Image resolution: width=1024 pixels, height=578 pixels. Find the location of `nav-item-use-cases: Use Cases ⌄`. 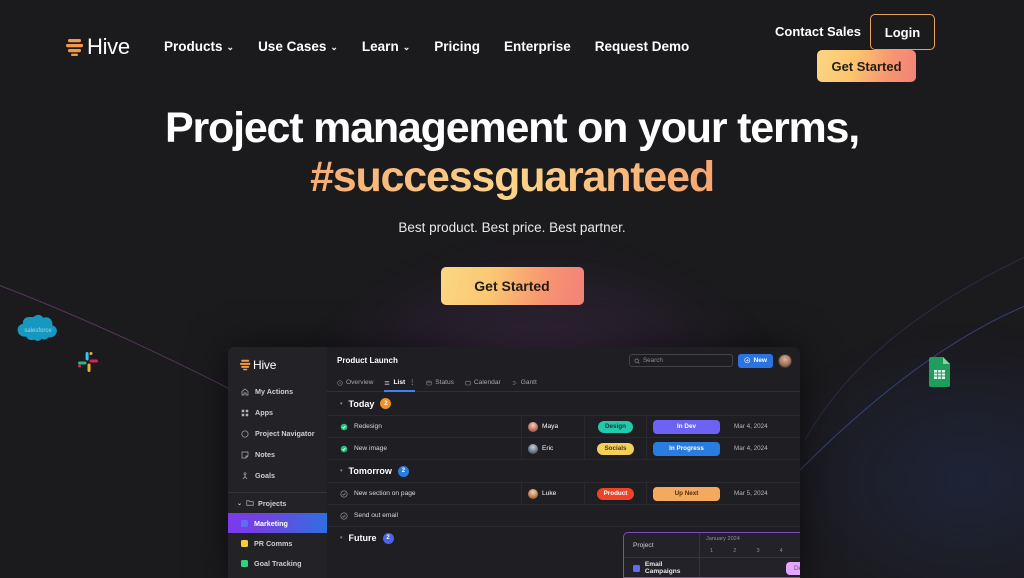

nav-item-use-cases: Use Cases ⌄ is located at coordinates (298, 46).